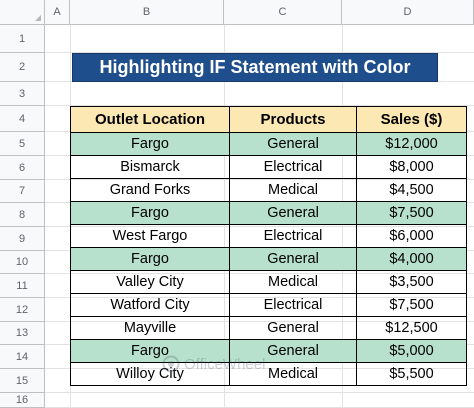 The image size is (474, 408). I want to click on table-row: Watford City Electrical $7,500, so click(268, 305).